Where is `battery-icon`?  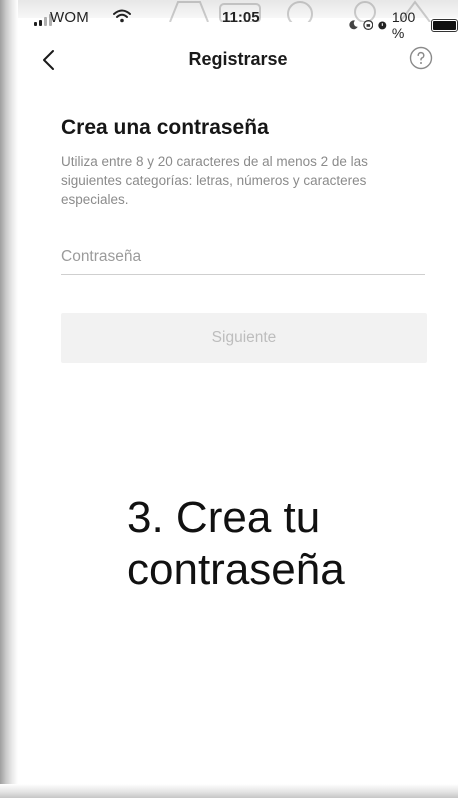
battery-icon is located at coordinates (444, 25).